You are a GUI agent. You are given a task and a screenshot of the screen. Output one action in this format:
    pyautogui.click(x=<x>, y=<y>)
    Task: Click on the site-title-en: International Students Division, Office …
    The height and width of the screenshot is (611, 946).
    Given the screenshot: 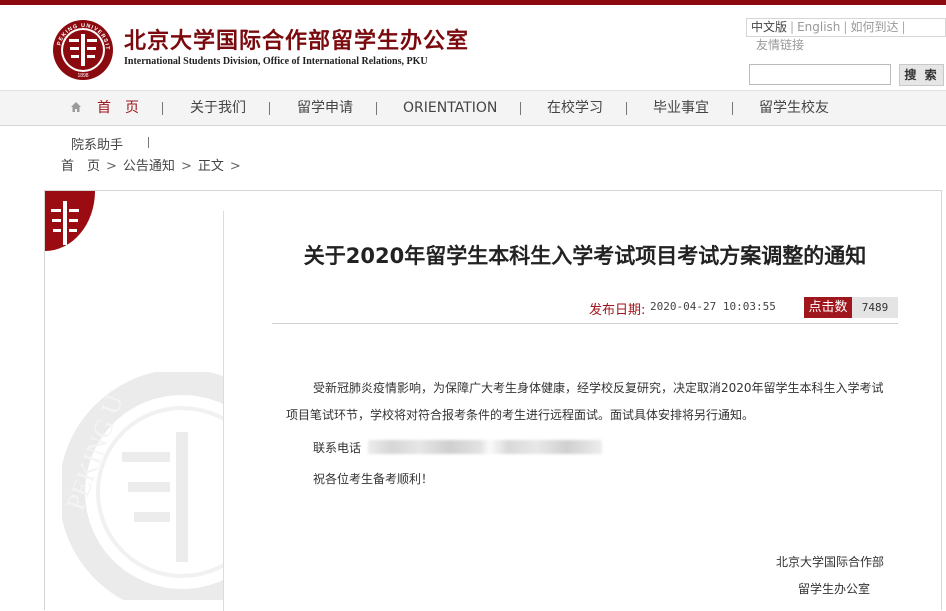 What is the action you would take?
    pyautogui.click(x=276, y=61)
    